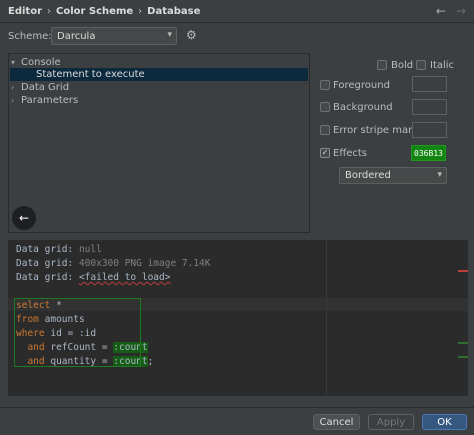 This screenshot has height=435, width=474. What do you see at coordinates (463, 271) in the screenshot?
I see `error-stripe-marker` at bounding box center [463, 271].